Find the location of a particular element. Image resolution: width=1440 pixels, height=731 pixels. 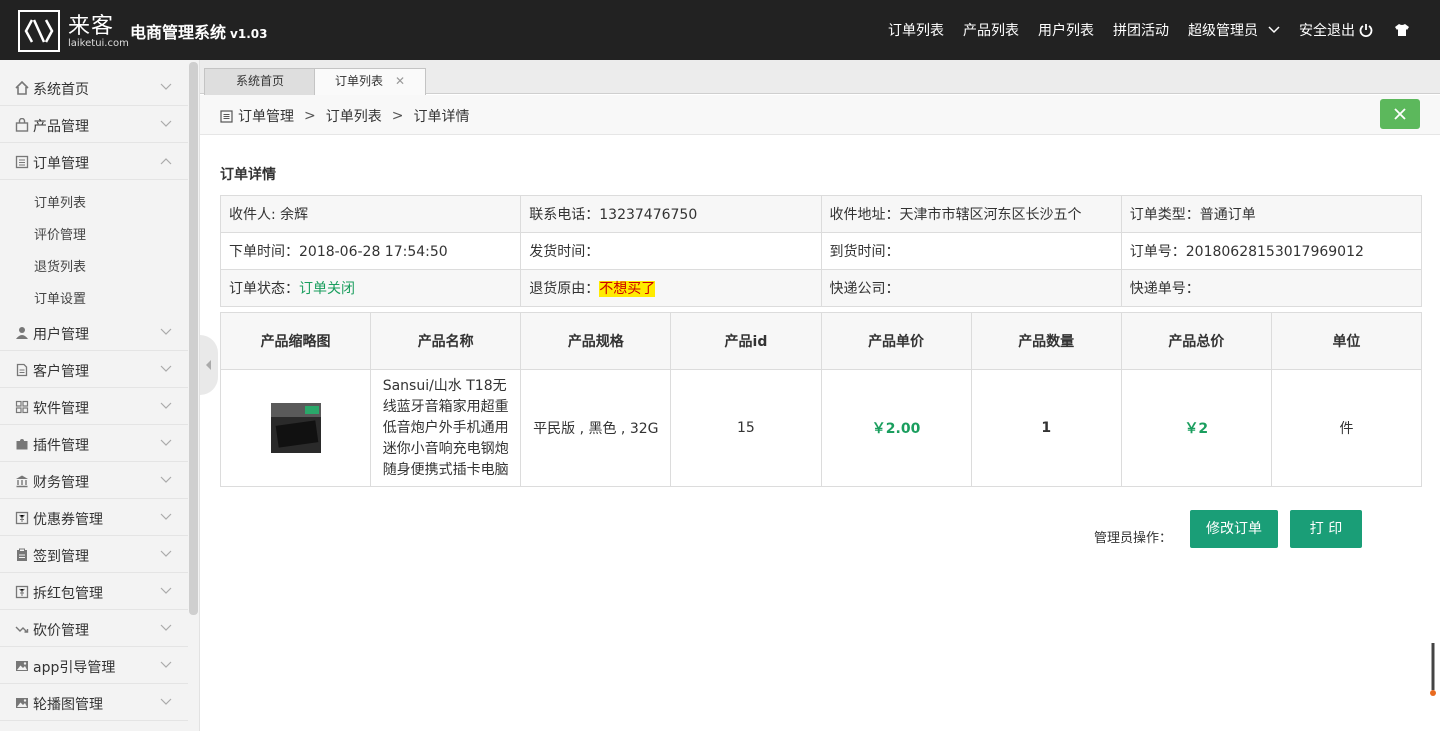

logout-label: 安全退出 is located at coordinates (1327, 31).